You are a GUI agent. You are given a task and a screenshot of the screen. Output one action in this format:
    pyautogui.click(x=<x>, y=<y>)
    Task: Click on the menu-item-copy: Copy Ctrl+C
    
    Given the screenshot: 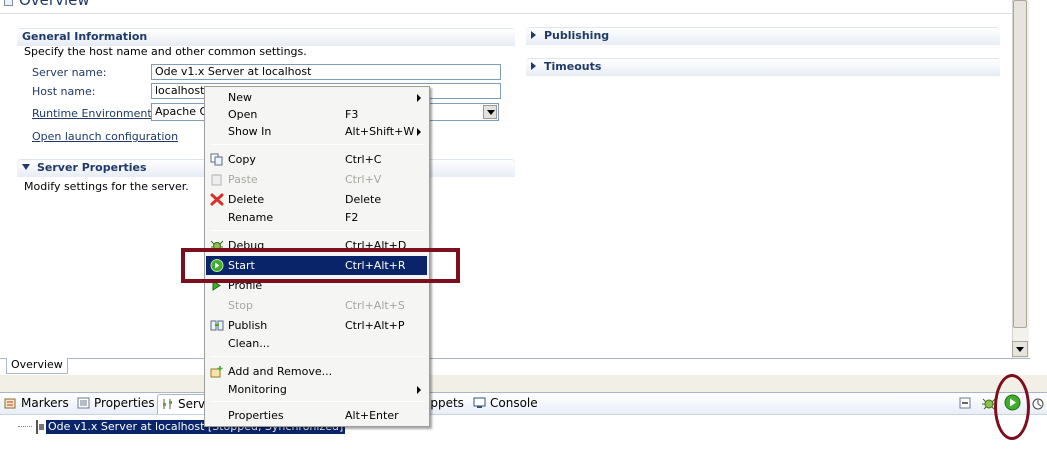 What is the action you would take?
    pyautogui.click(x=317, y=159)
    